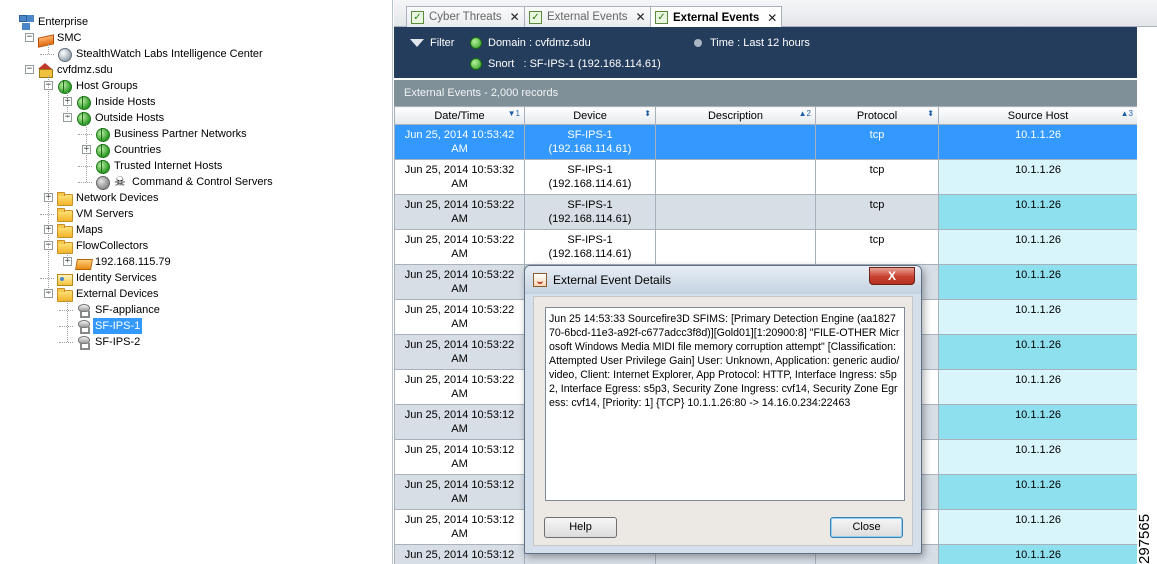  I want to click on tree-item-maps: Maps, so click(80, 230).